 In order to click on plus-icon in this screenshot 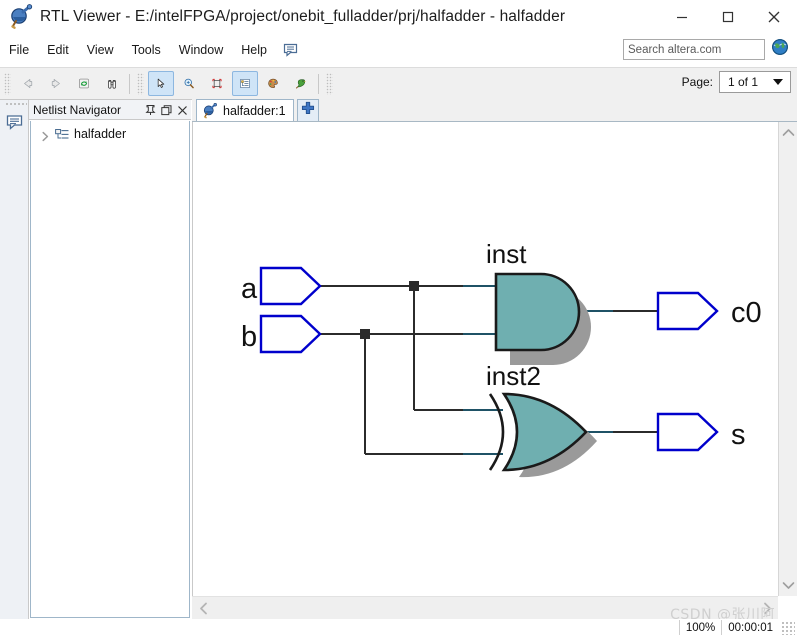, I will do `click(308, 110)`.